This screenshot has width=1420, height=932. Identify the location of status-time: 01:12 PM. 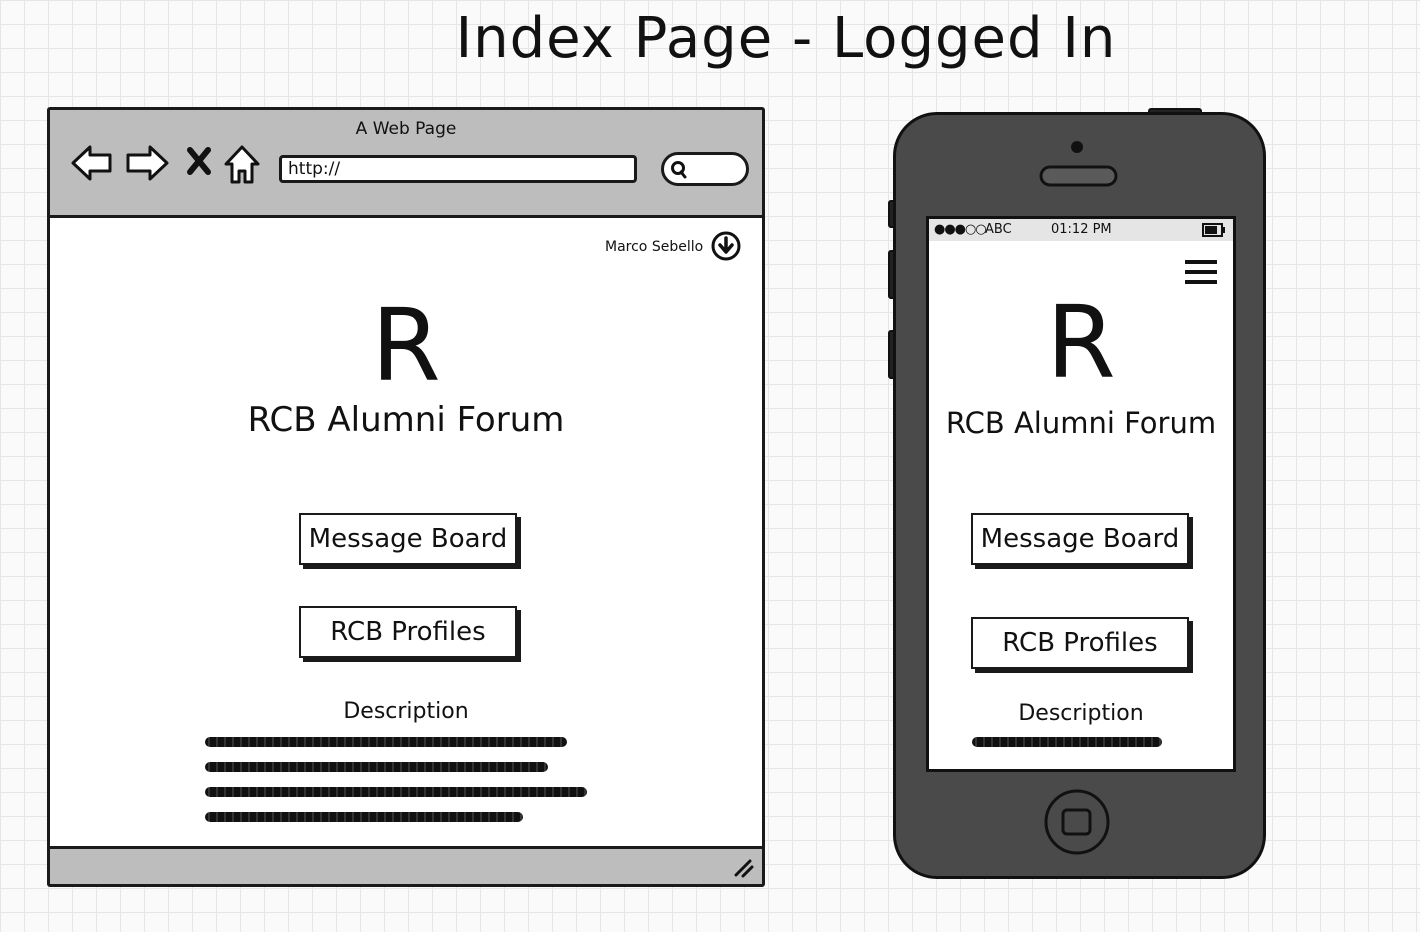
(1081, 229).